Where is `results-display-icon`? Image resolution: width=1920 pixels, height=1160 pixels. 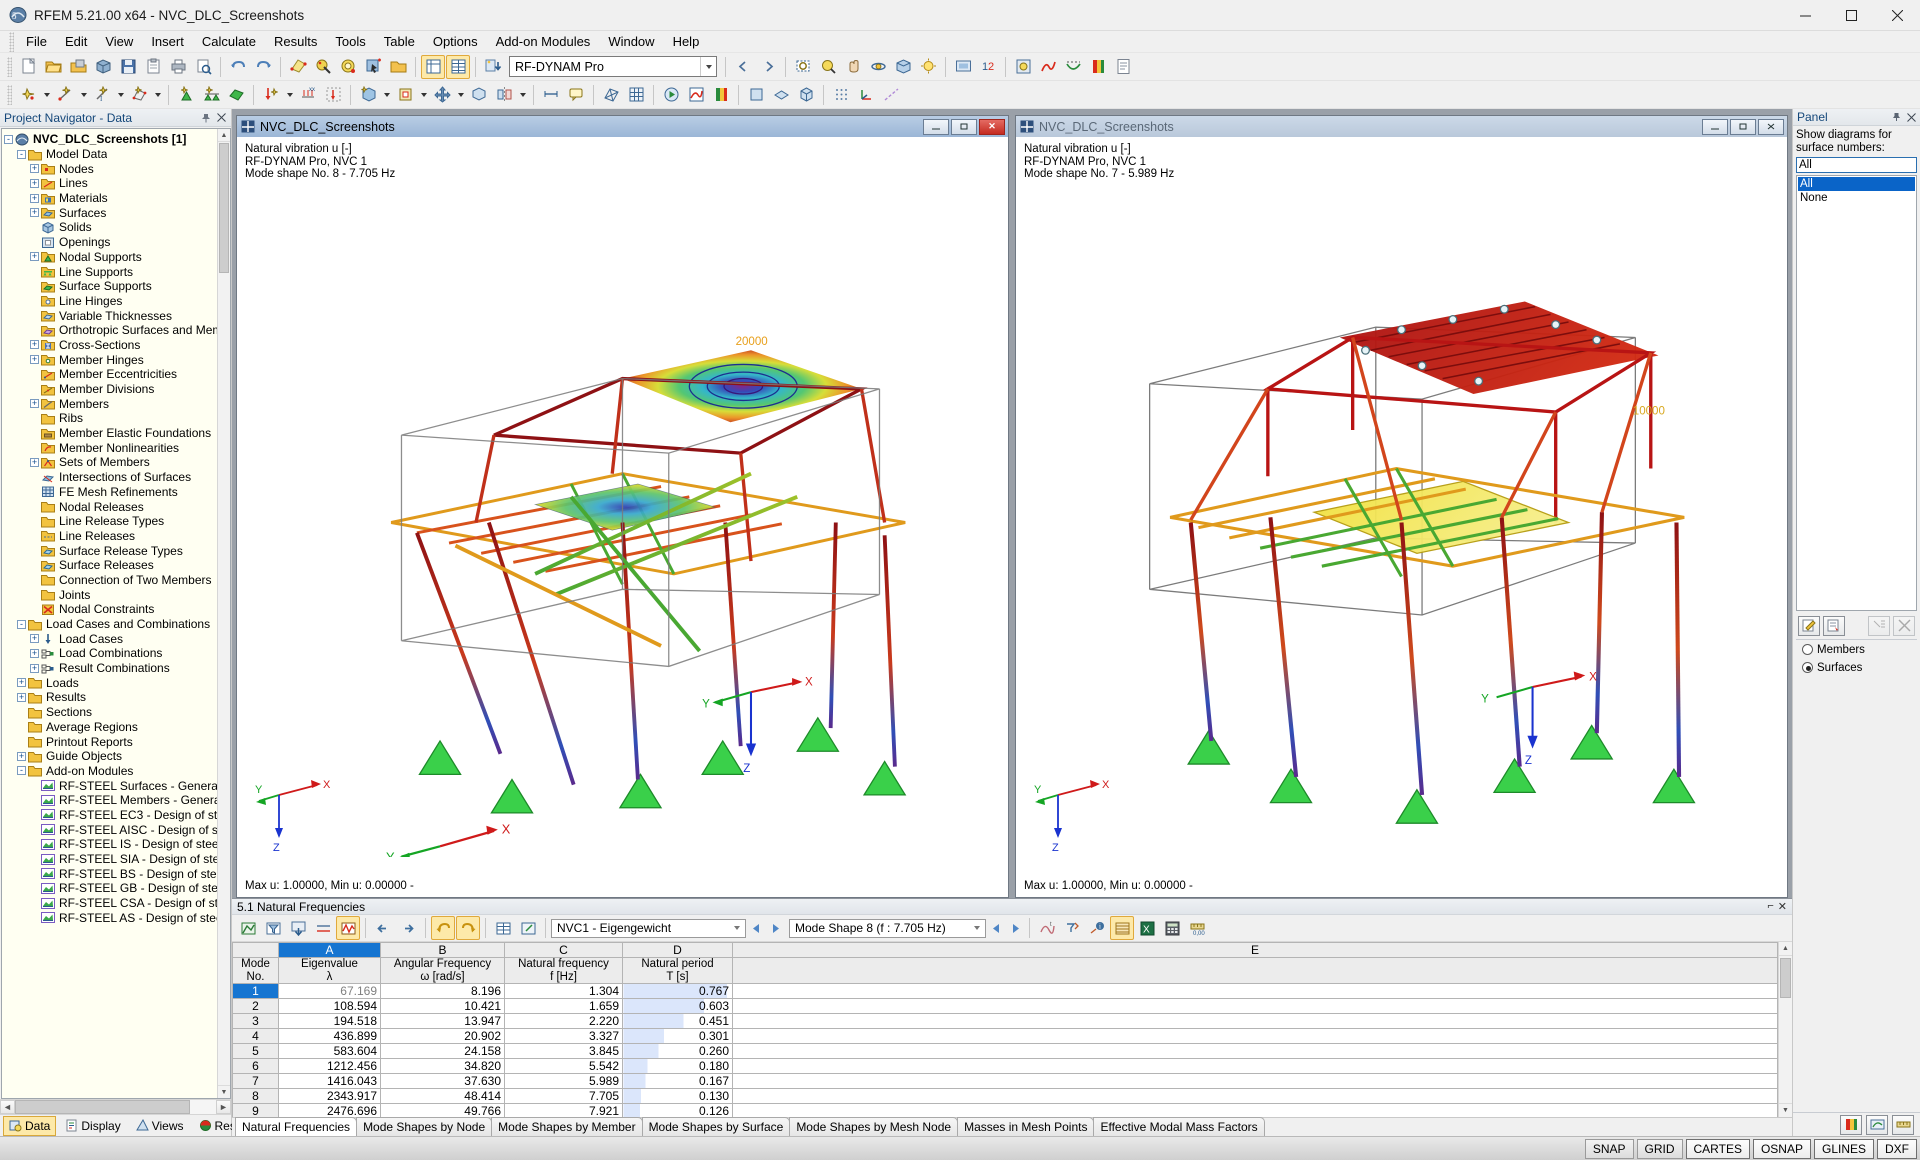
results-display-icon is located at coordinates (696, 95).